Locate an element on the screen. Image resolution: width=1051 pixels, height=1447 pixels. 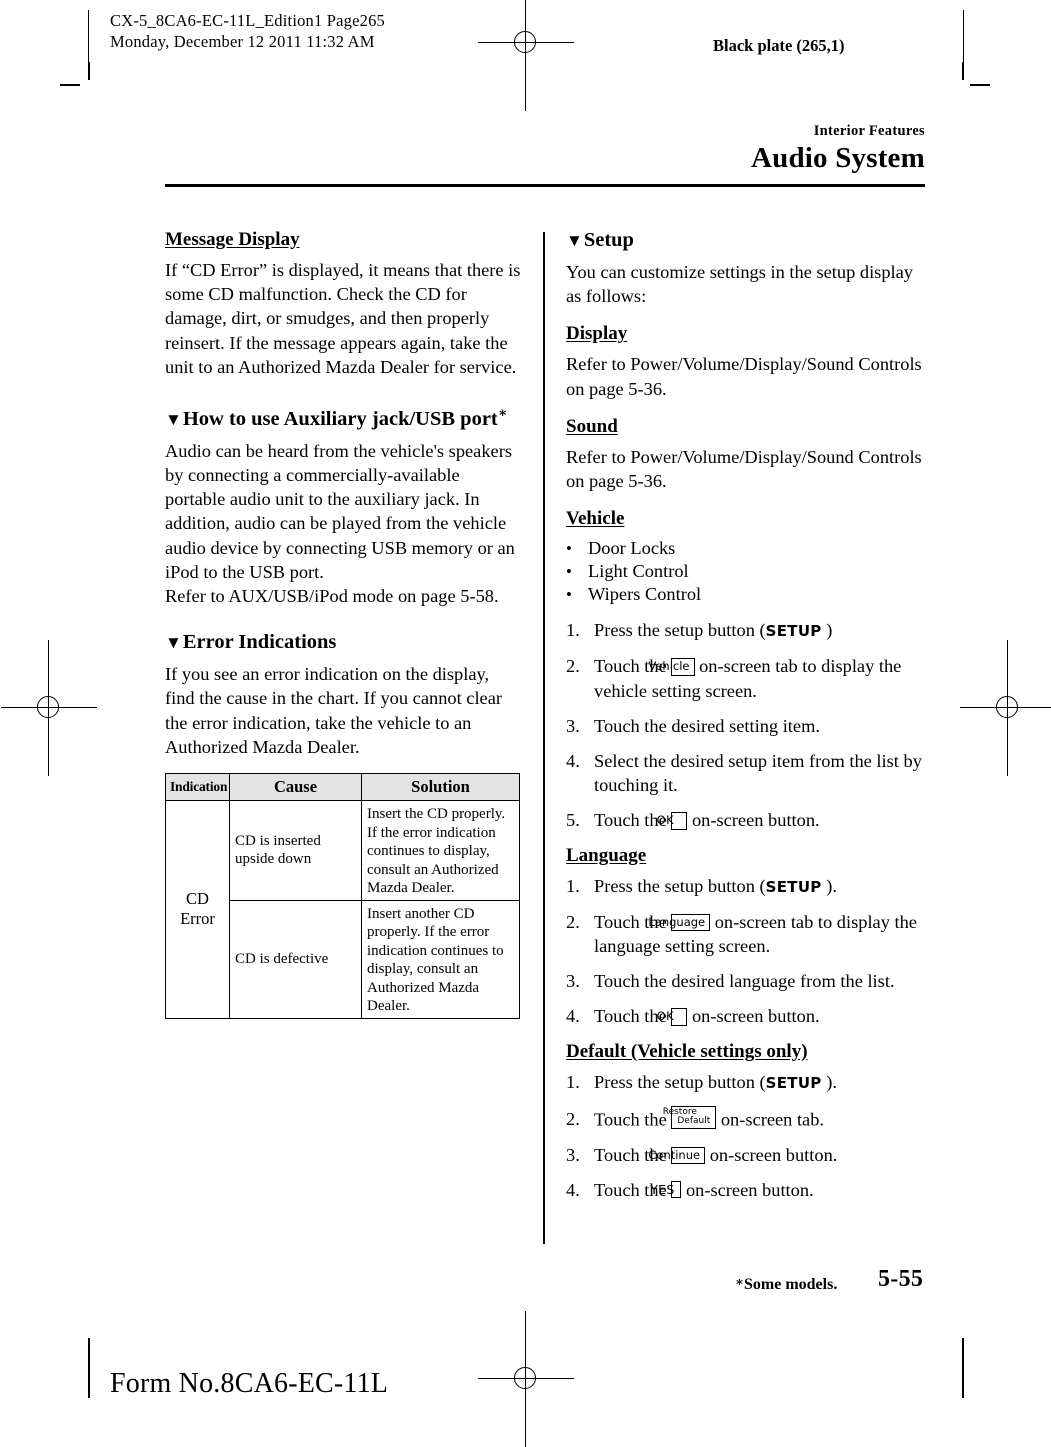
crop-mark-bottom-left-vertical is located at coordinates (89, 1368).